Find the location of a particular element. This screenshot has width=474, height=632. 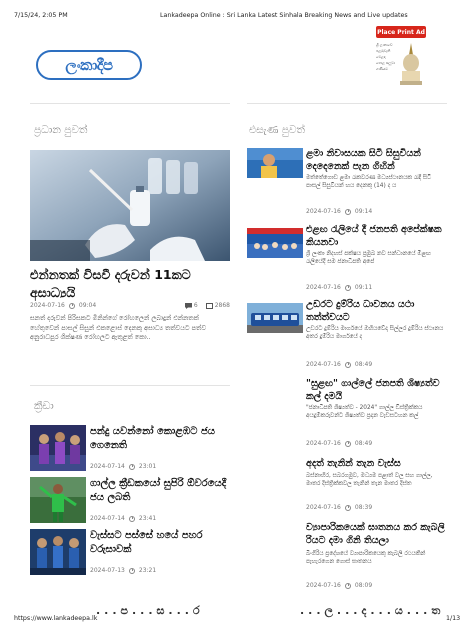

shrine-image is located at coordinates (411, 64).